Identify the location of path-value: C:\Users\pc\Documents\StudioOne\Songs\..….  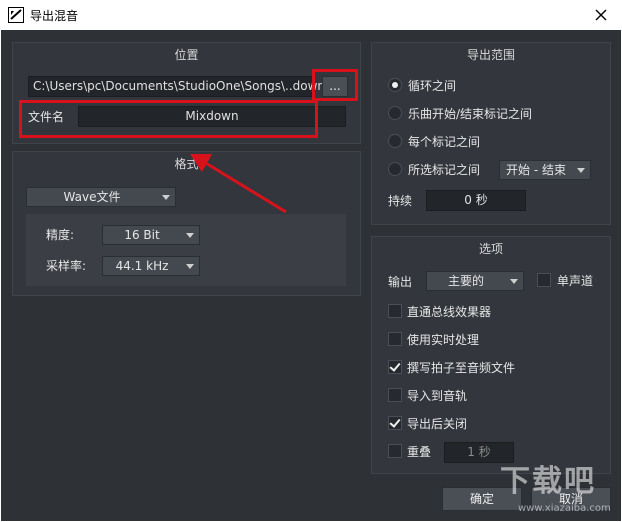
(179, 86).